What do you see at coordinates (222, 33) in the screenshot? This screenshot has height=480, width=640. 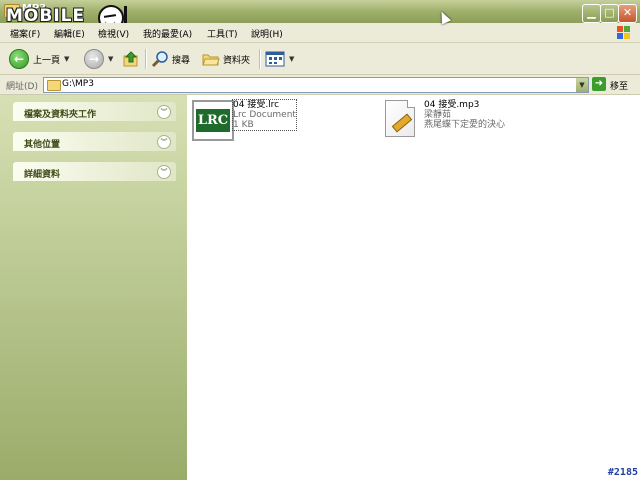 I see `menu-tools: 工具(T)` at bounding box center [222, 33].